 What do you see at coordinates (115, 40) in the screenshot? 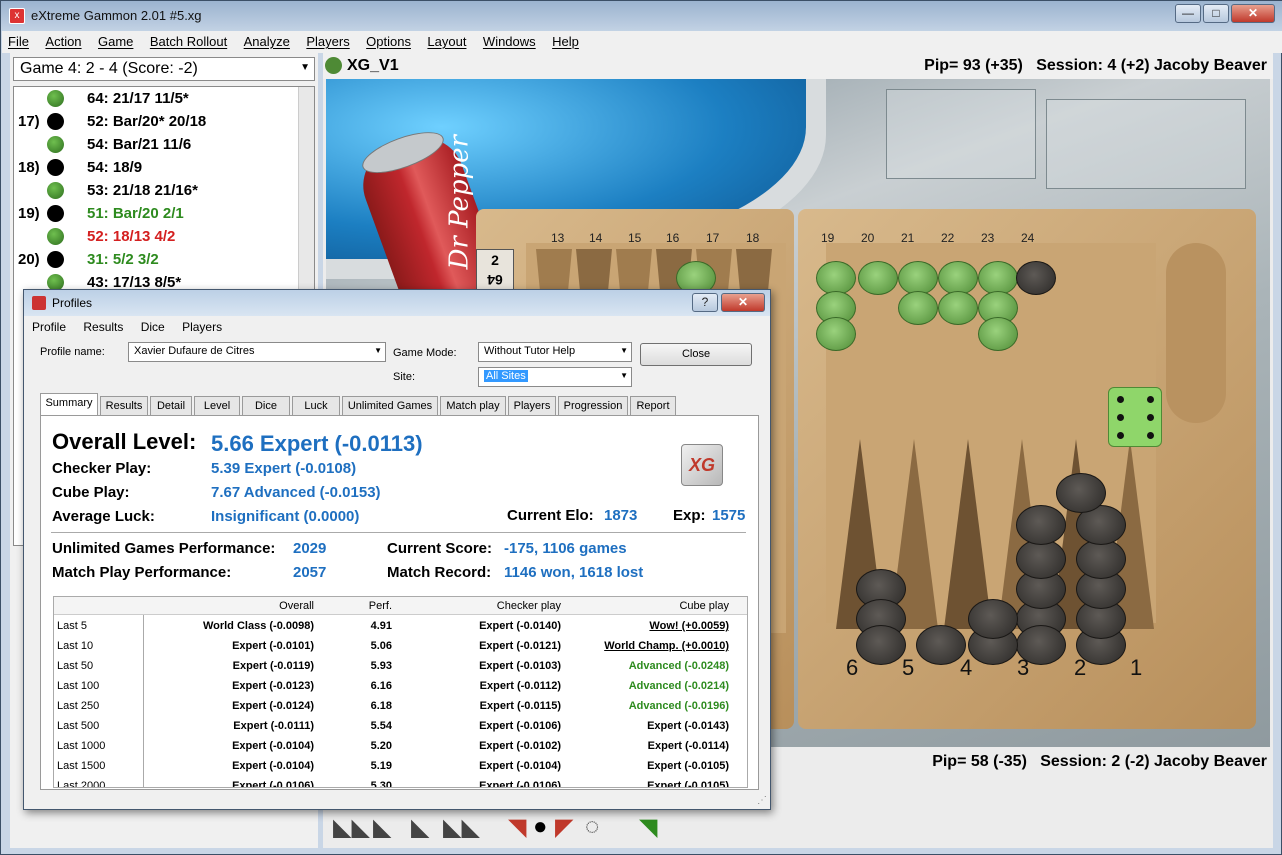
I see `menu-game: Game` at bounding box center [115, 40].